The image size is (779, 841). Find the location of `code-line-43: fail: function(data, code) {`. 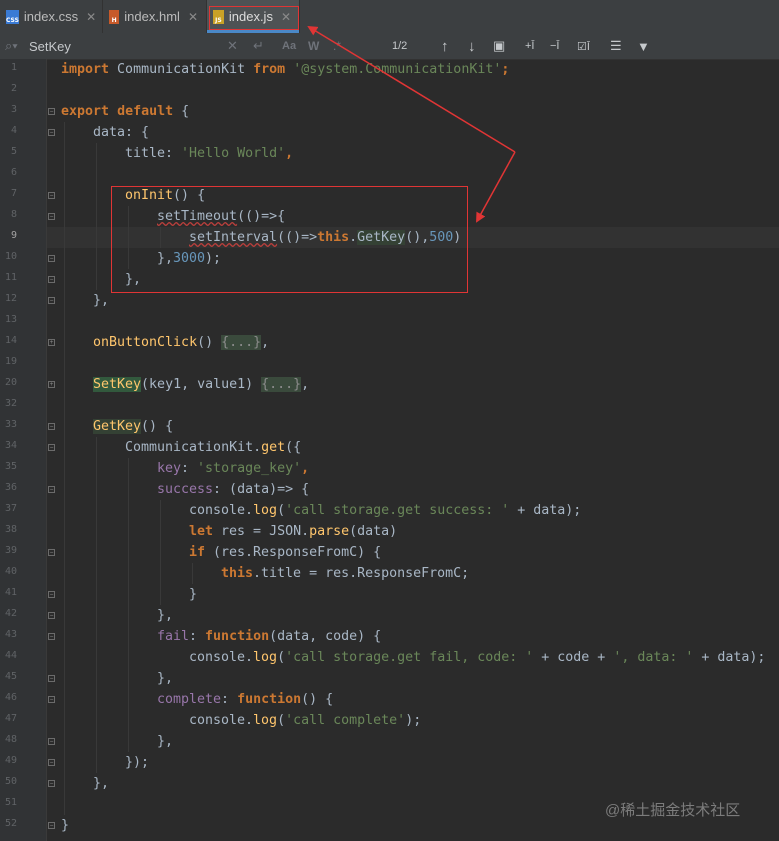

code-line-43: fail: function(data, code) { is located at coordinates (269, 636).